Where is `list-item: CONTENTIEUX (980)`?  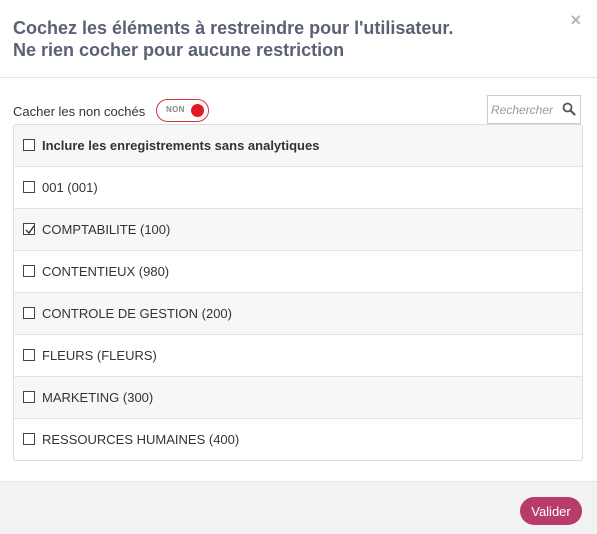 list-item: CONTENTIEUX (980) is located at coordinates (298, 272).